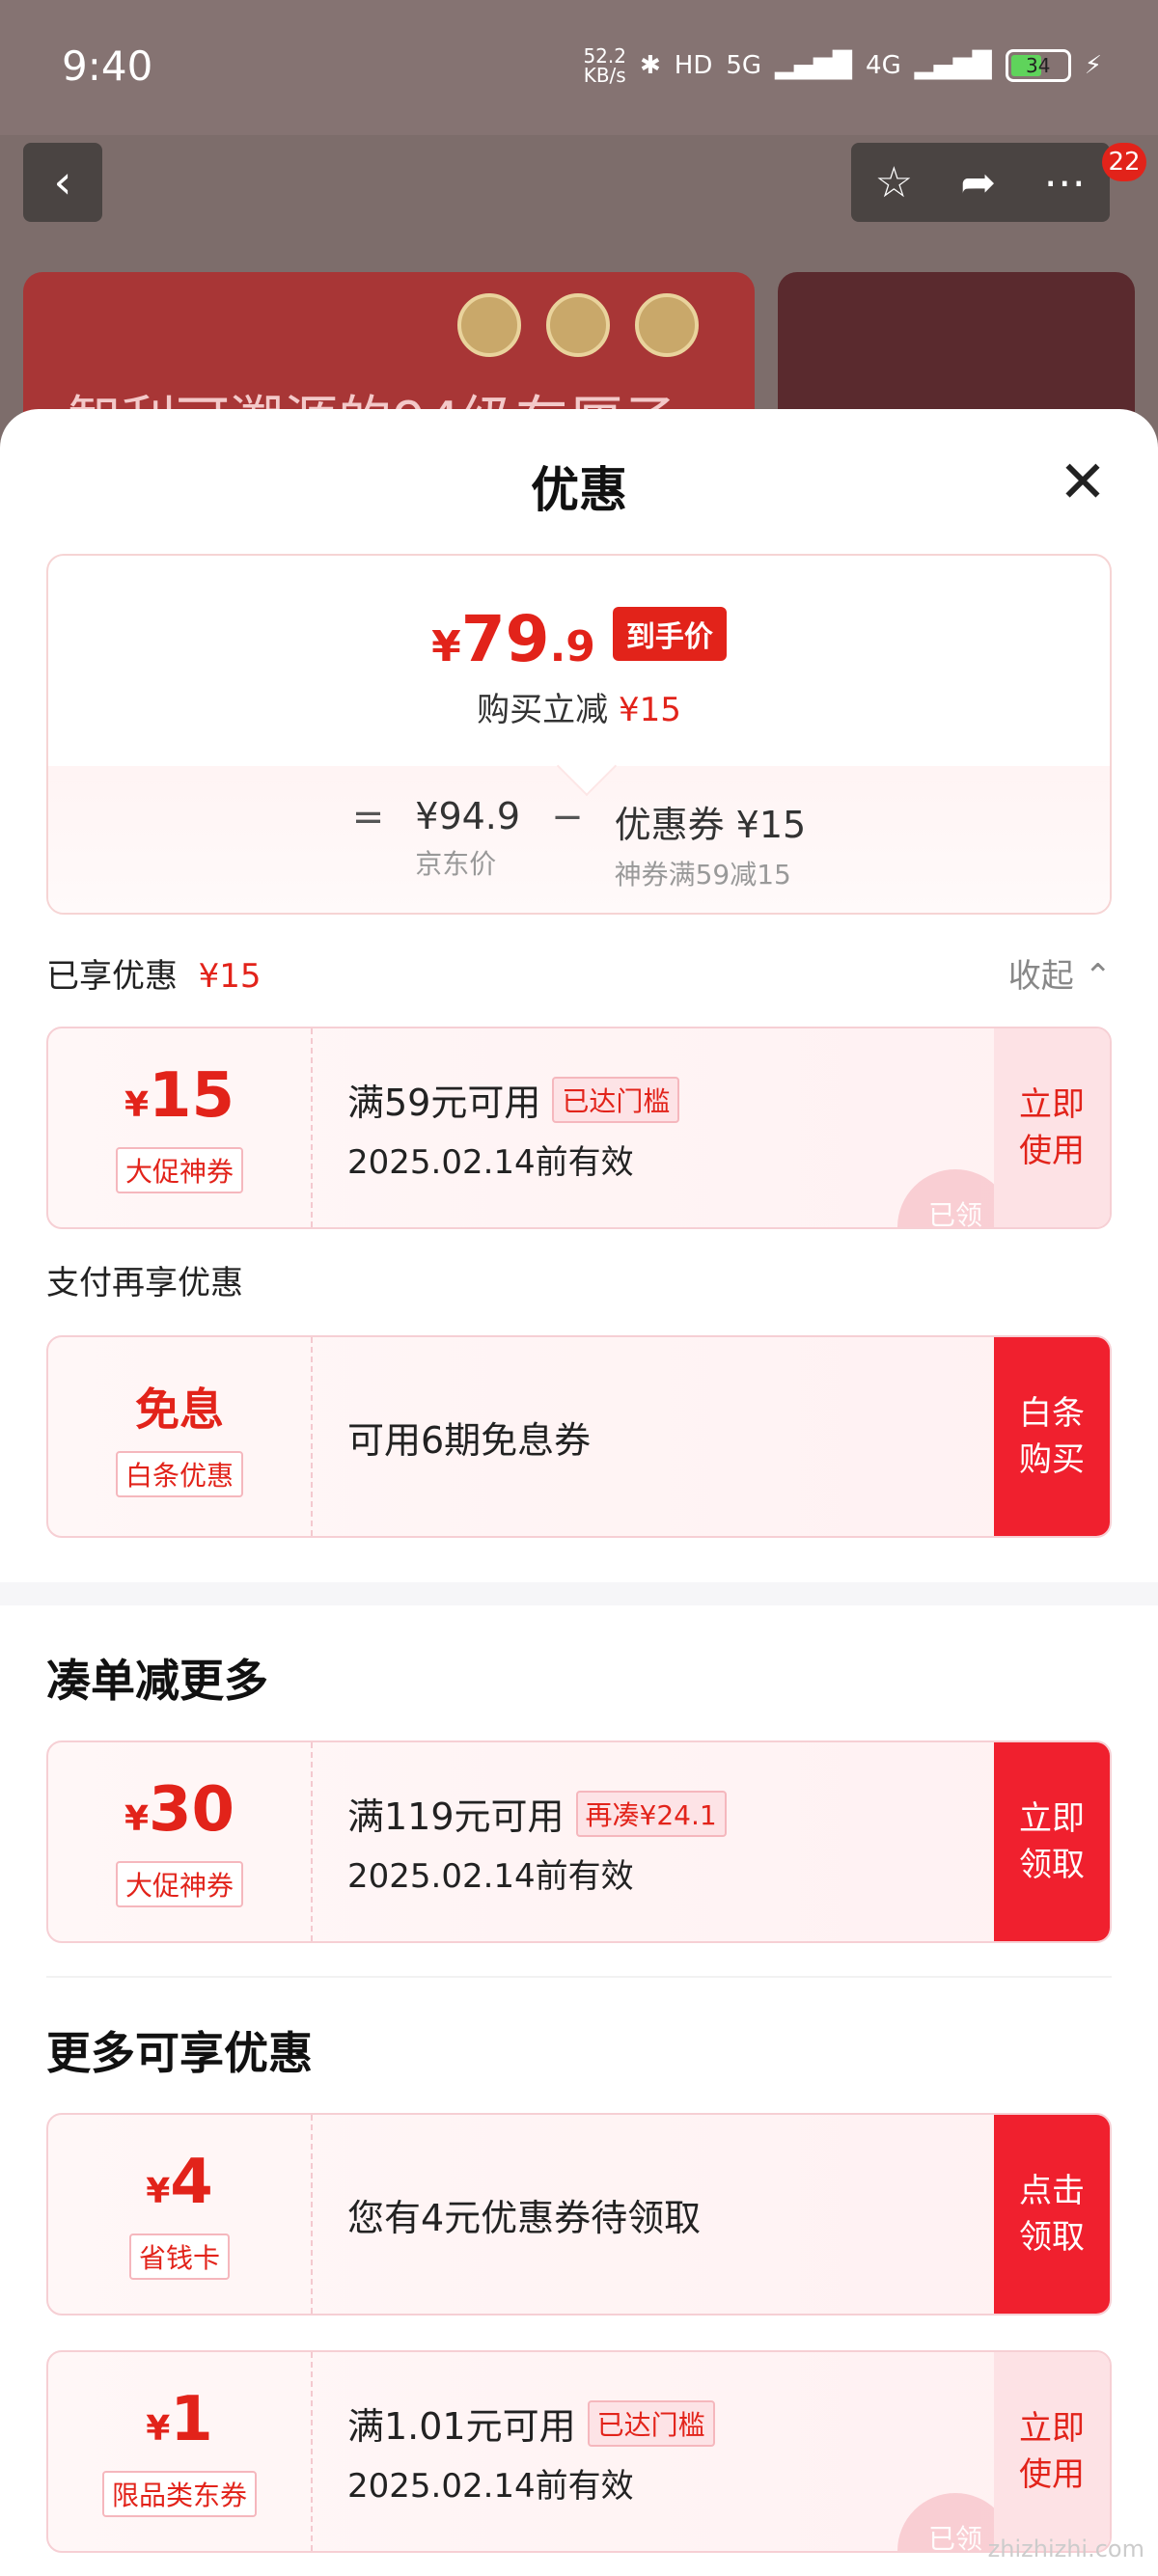 This screenshot has height=2576, width=1158. Describe the element at coordinates (579, 639) in the screenshot. I see `final-price: ¥ 79 .9 到手价` at that location.